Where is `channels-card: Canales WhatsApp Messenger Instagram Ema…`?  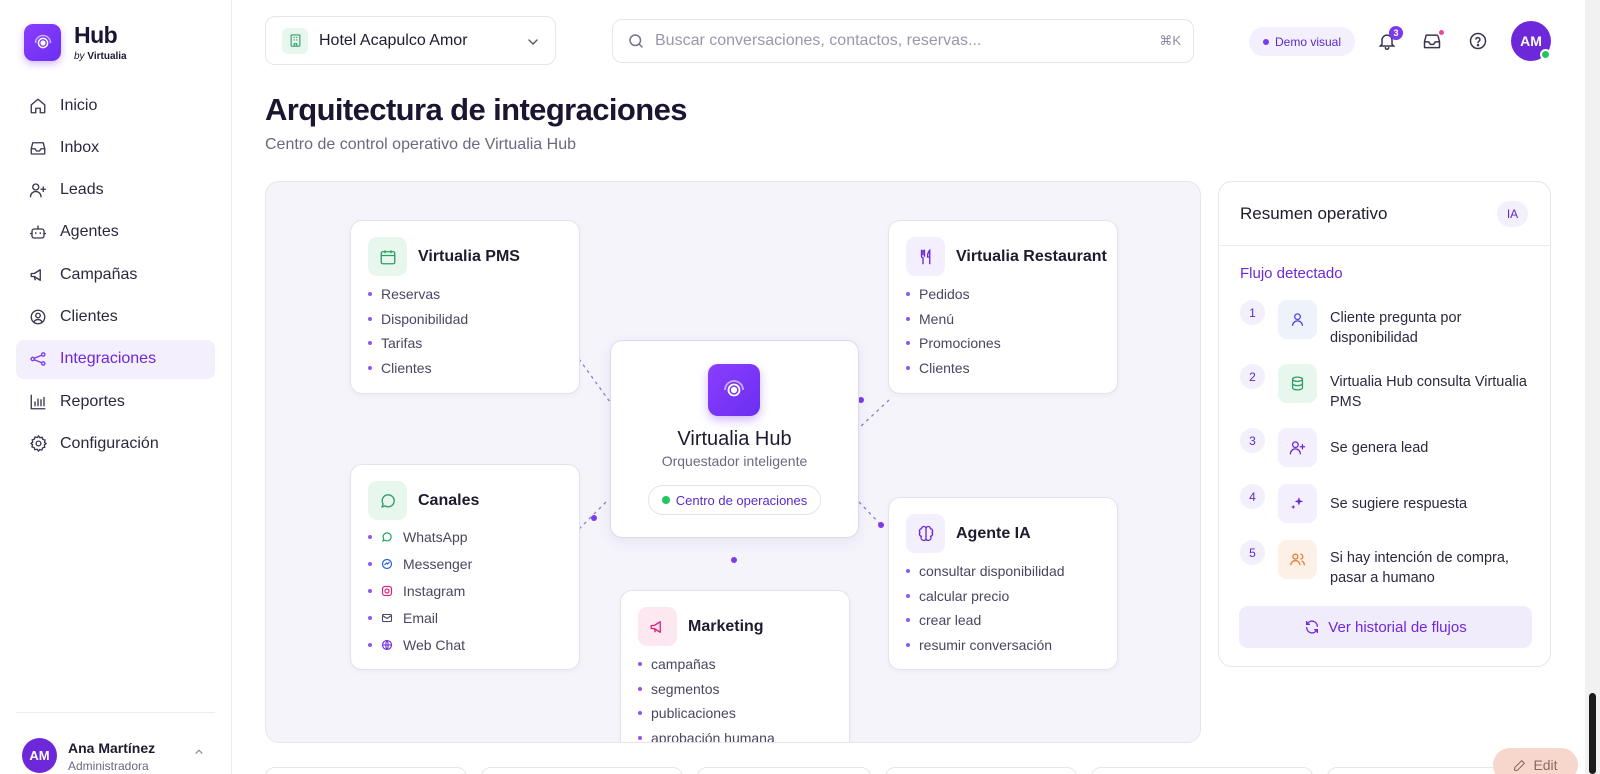
channels-card: Canales WhatsApp Messenger Instagram Ema… is located at coordinates (465, 567).